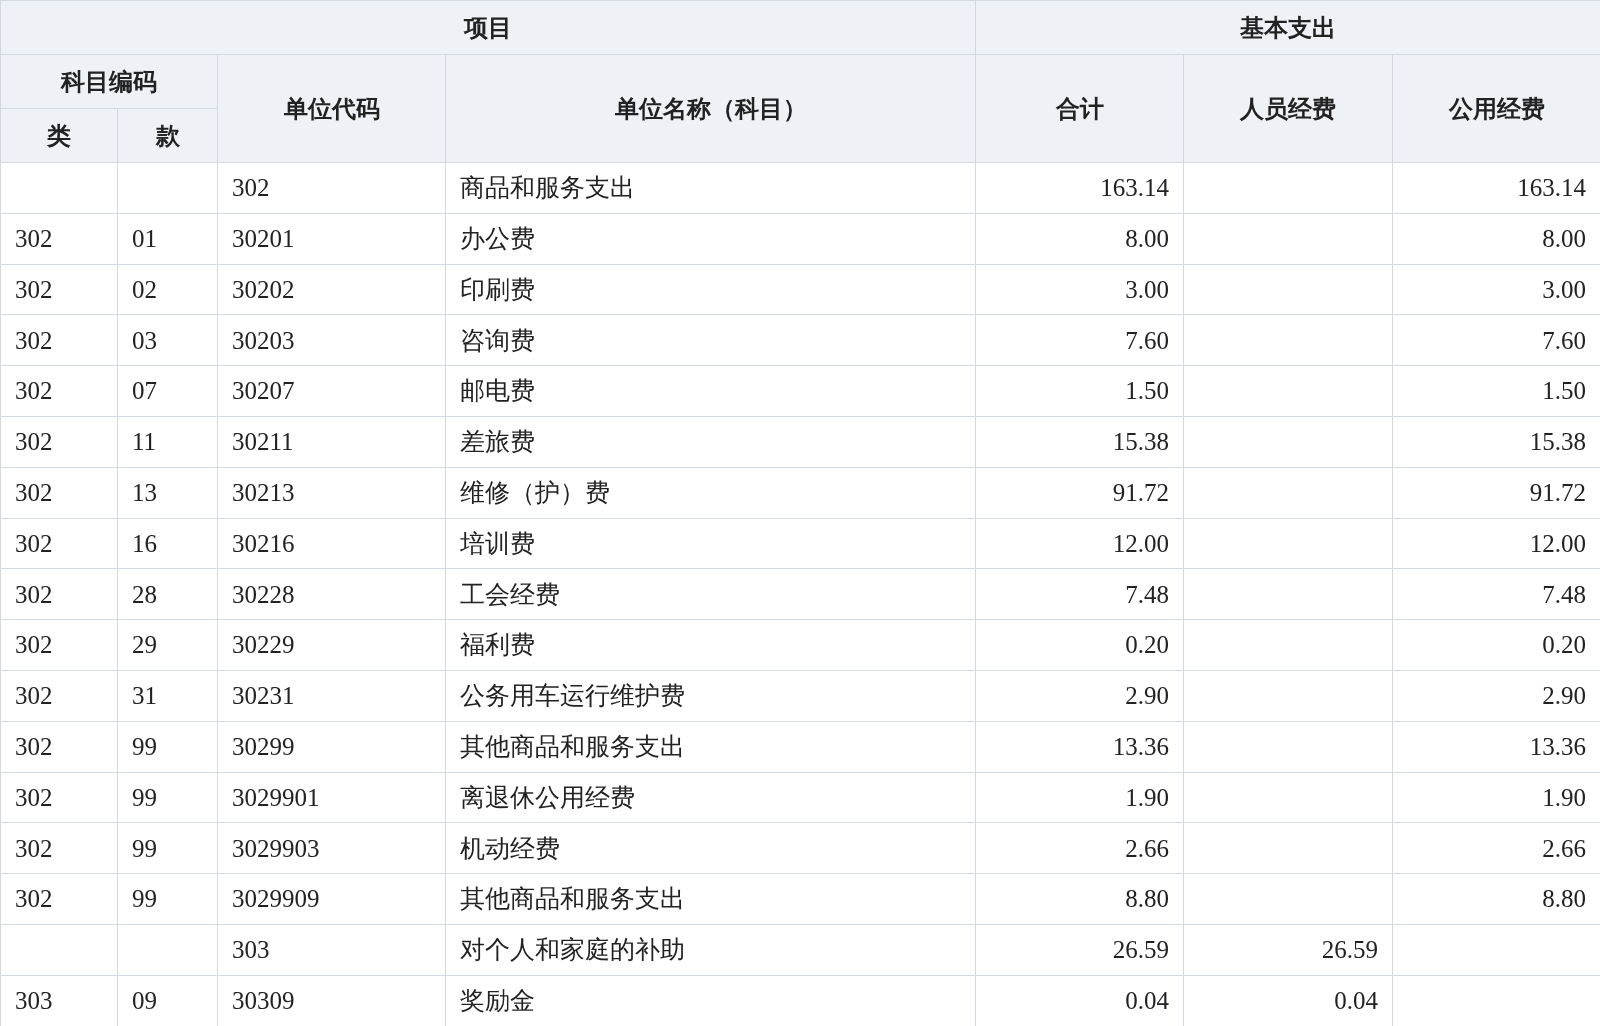  Describe the element at coordinates (331, 594) in the screenshot. I see `table-cell: 30228` at that location.